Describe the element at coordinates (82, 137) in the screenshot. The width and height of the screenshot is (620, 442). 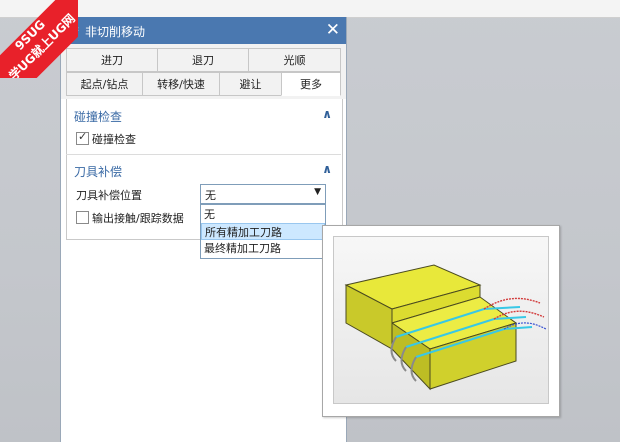
I see `collision-check-checkbox` at that location.